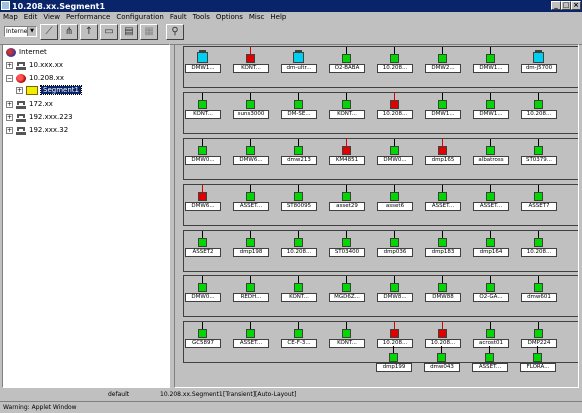 The height and width of the screenshot is (413, 582). Describe the element at coordinates (442, 366) in the screenshot. I see `device-node: dmw043` at that location.